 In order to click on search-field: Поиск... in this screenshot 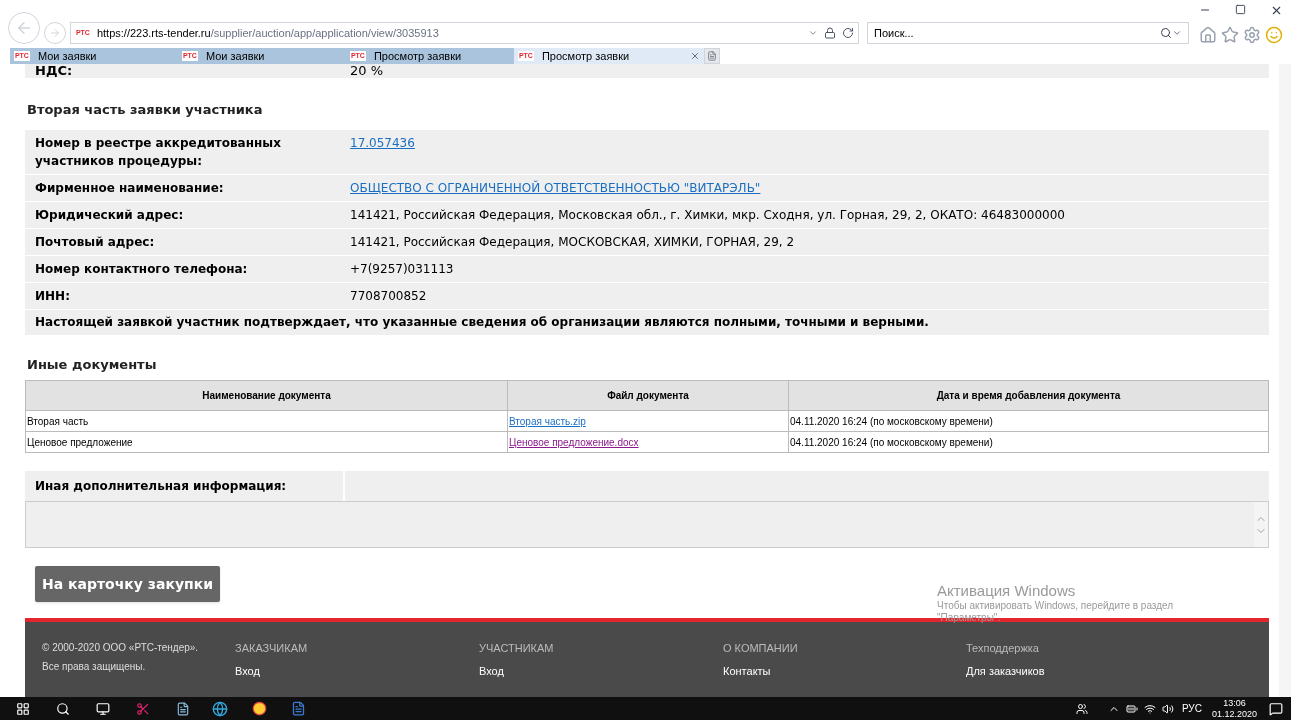, I will do `click(1017, 33)`.